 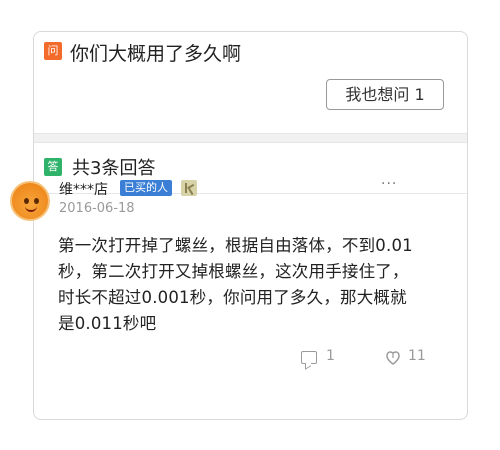 I want to click on more-options-icon: ···, so click(x=389, y=184).